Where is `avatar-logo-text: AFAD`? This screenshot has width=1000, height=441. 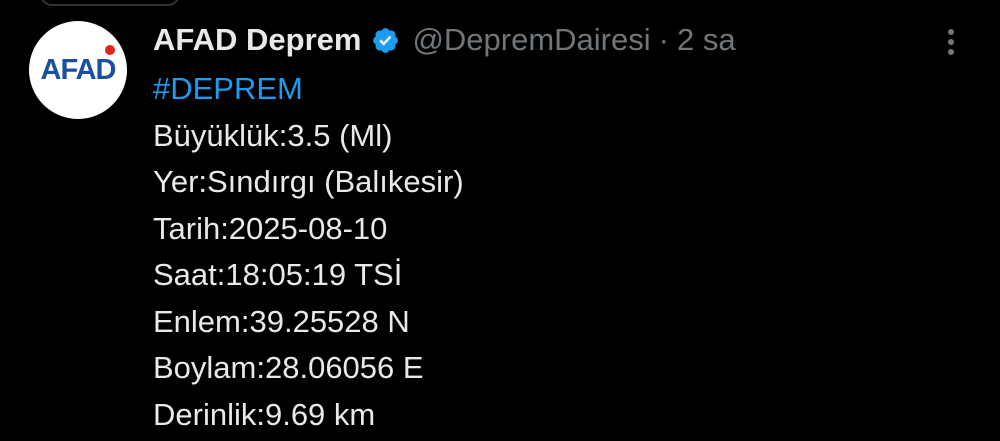
avatar-logo-text: AFAD is located at coordinates (78, 70).